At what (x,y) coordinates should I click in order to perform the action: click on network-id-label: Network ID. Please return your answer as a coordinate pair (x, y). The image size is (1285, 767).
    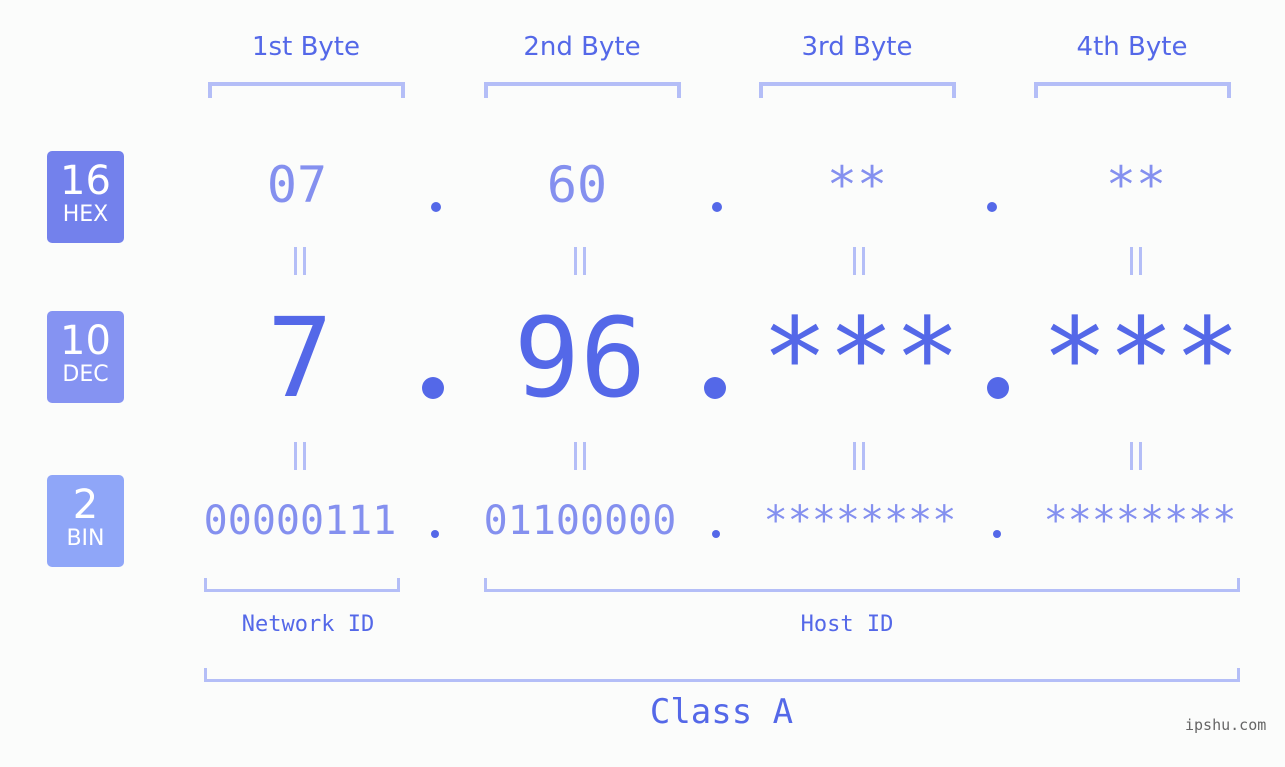
    Looking at the image, I should click on (308, 624).